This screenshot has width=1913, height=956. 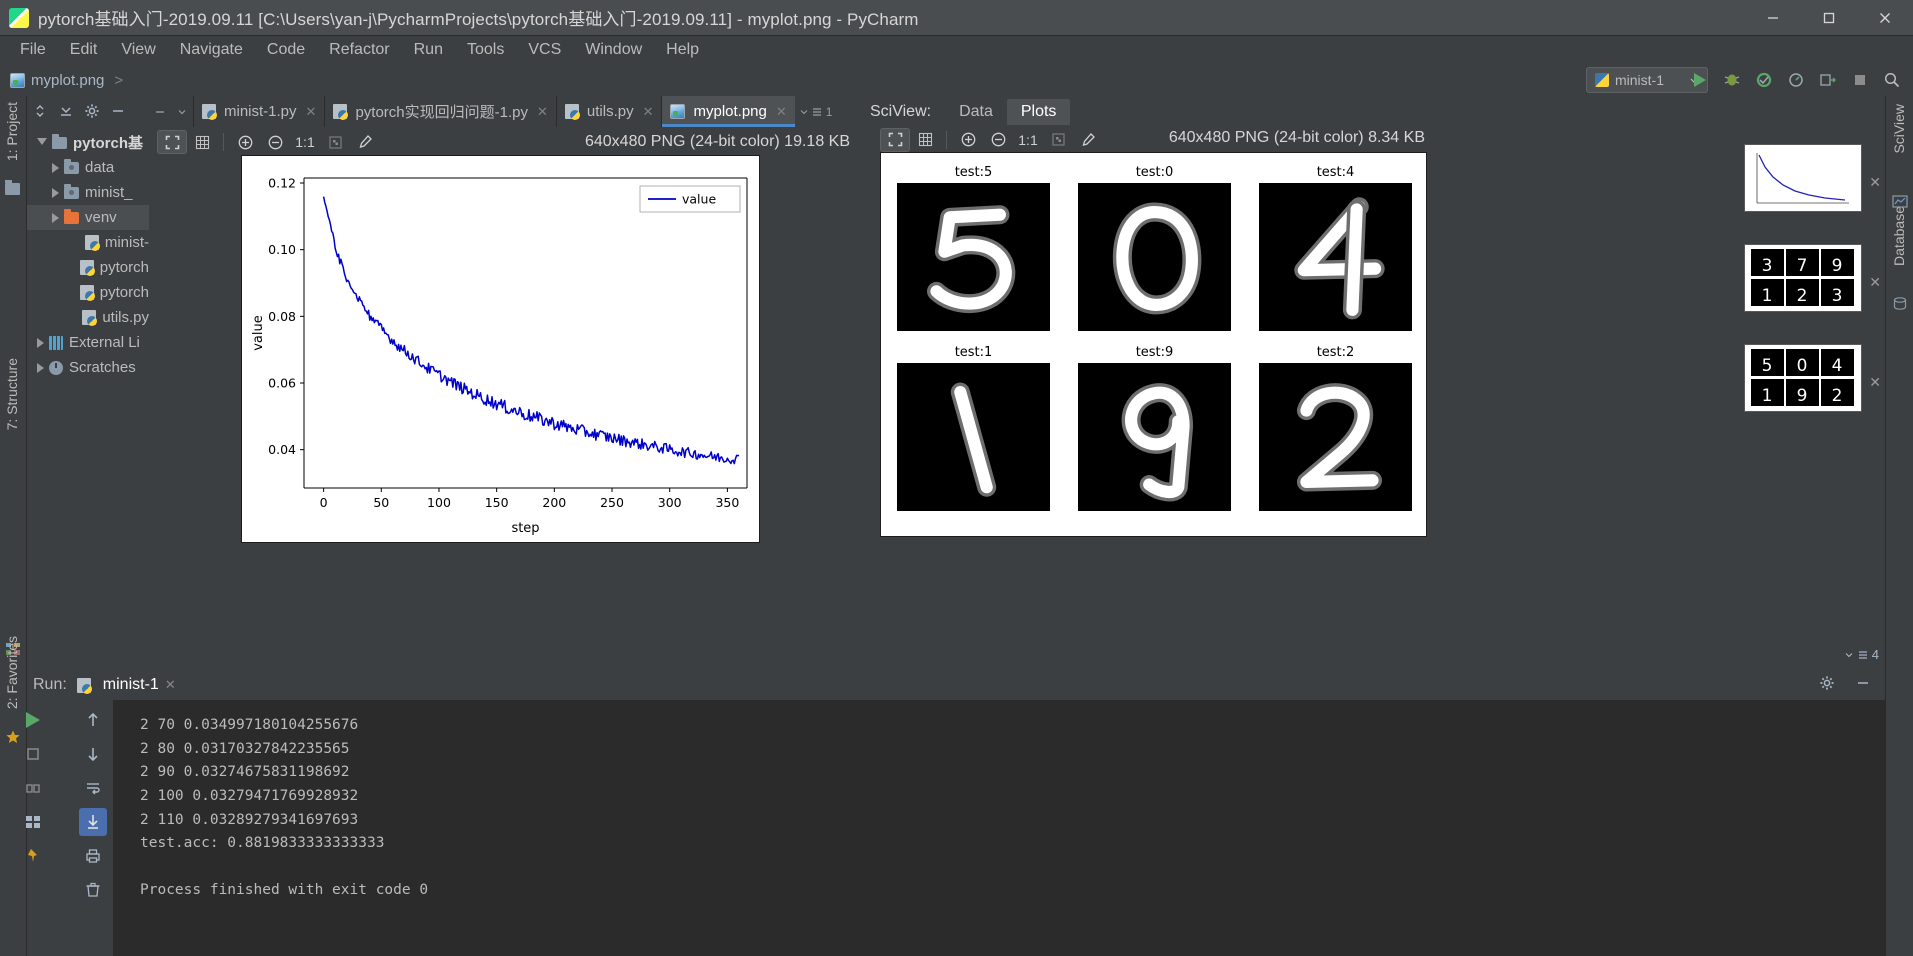 What do you see at coordinates (93, 720) in the screenshot?
I see `up-arrow-icon` at bounding box center [93, 720].